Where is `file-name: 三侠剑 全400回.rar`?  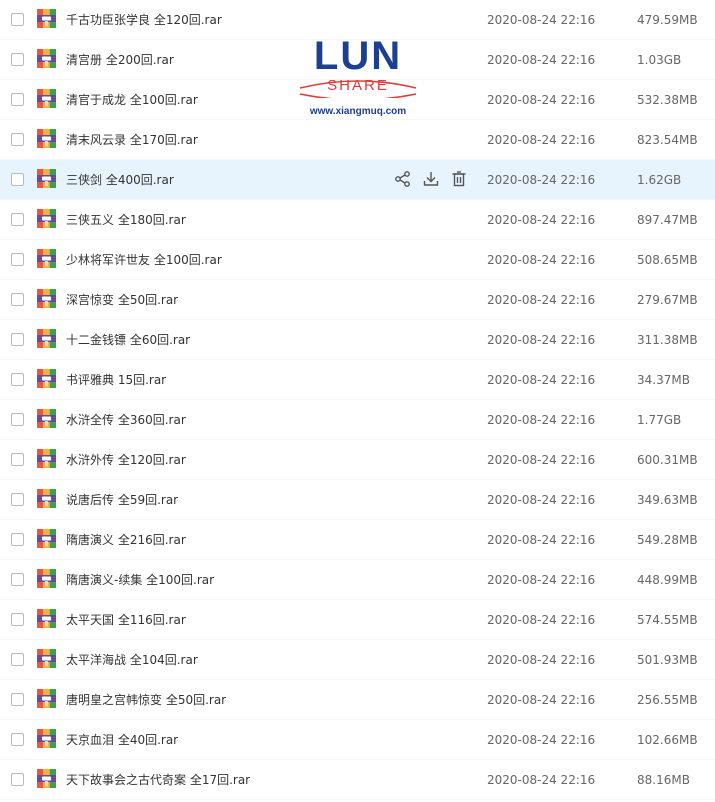
file-name: 三侠剑 全400回.rar is located at coordinates (120, 180).